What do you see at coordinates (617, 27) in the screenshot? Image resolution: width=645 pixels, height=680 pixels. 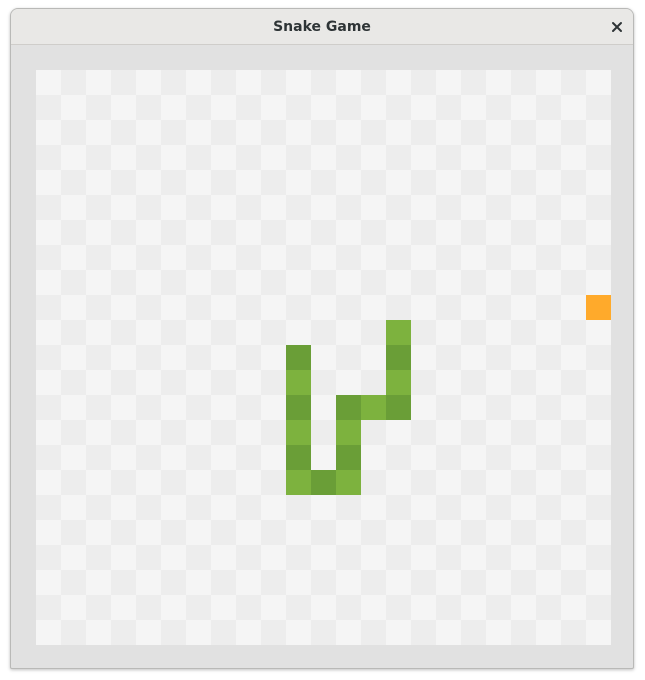 I see `close-button` at bounding box center [617, 27].